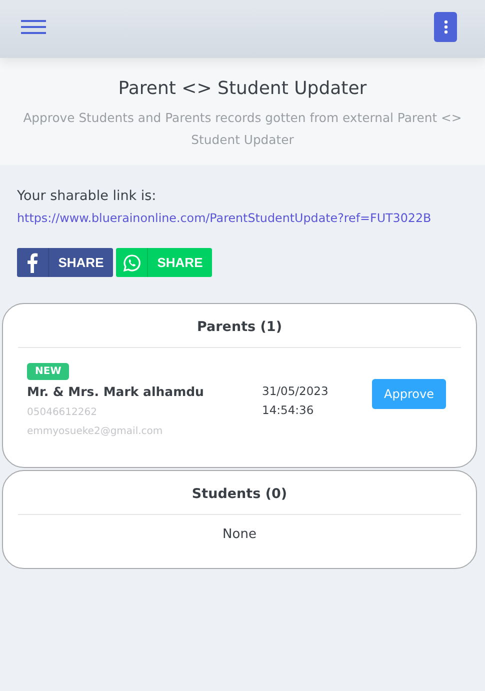 Image resolution: width=485 pixels, height=691 pixels. I want to click on record-time: 14:54:36, so click(288, 410).